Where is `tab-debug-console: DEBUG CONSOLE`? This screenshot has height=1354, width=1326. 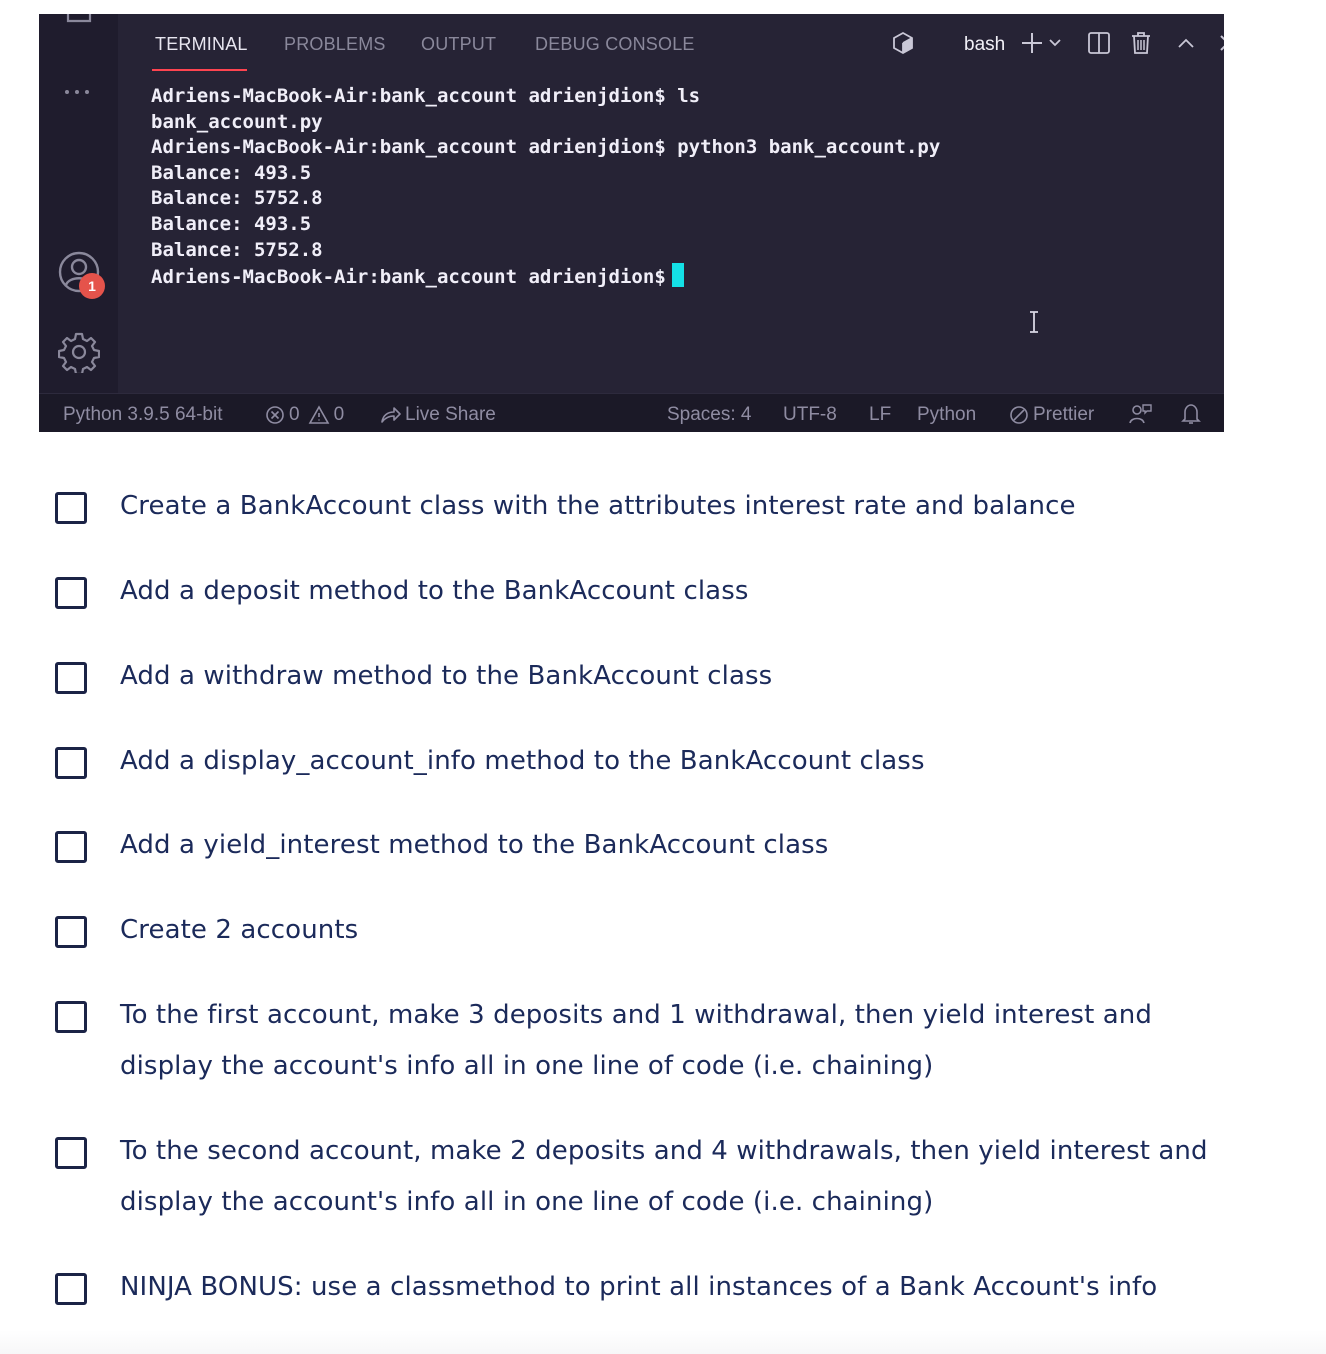 tab-debug-console: DEBUG CONSOLE is located at coordinates (615, 44).